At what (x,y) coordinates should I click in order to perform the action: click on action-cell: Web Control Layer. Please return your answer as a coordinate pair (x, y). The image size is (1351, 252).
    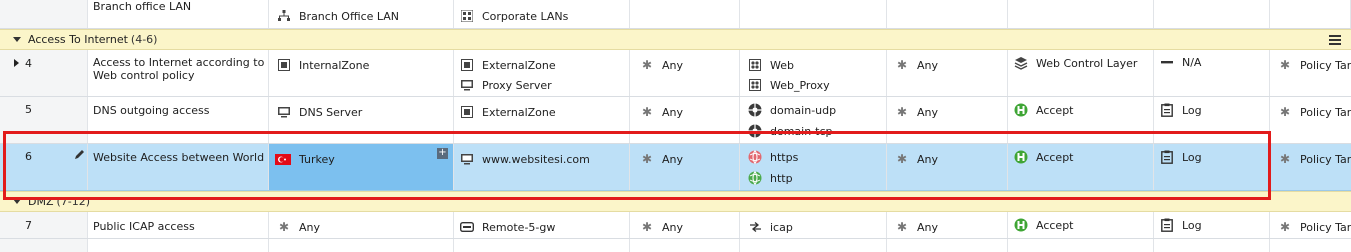
    Looking at the image, I should click on (1081, 73).